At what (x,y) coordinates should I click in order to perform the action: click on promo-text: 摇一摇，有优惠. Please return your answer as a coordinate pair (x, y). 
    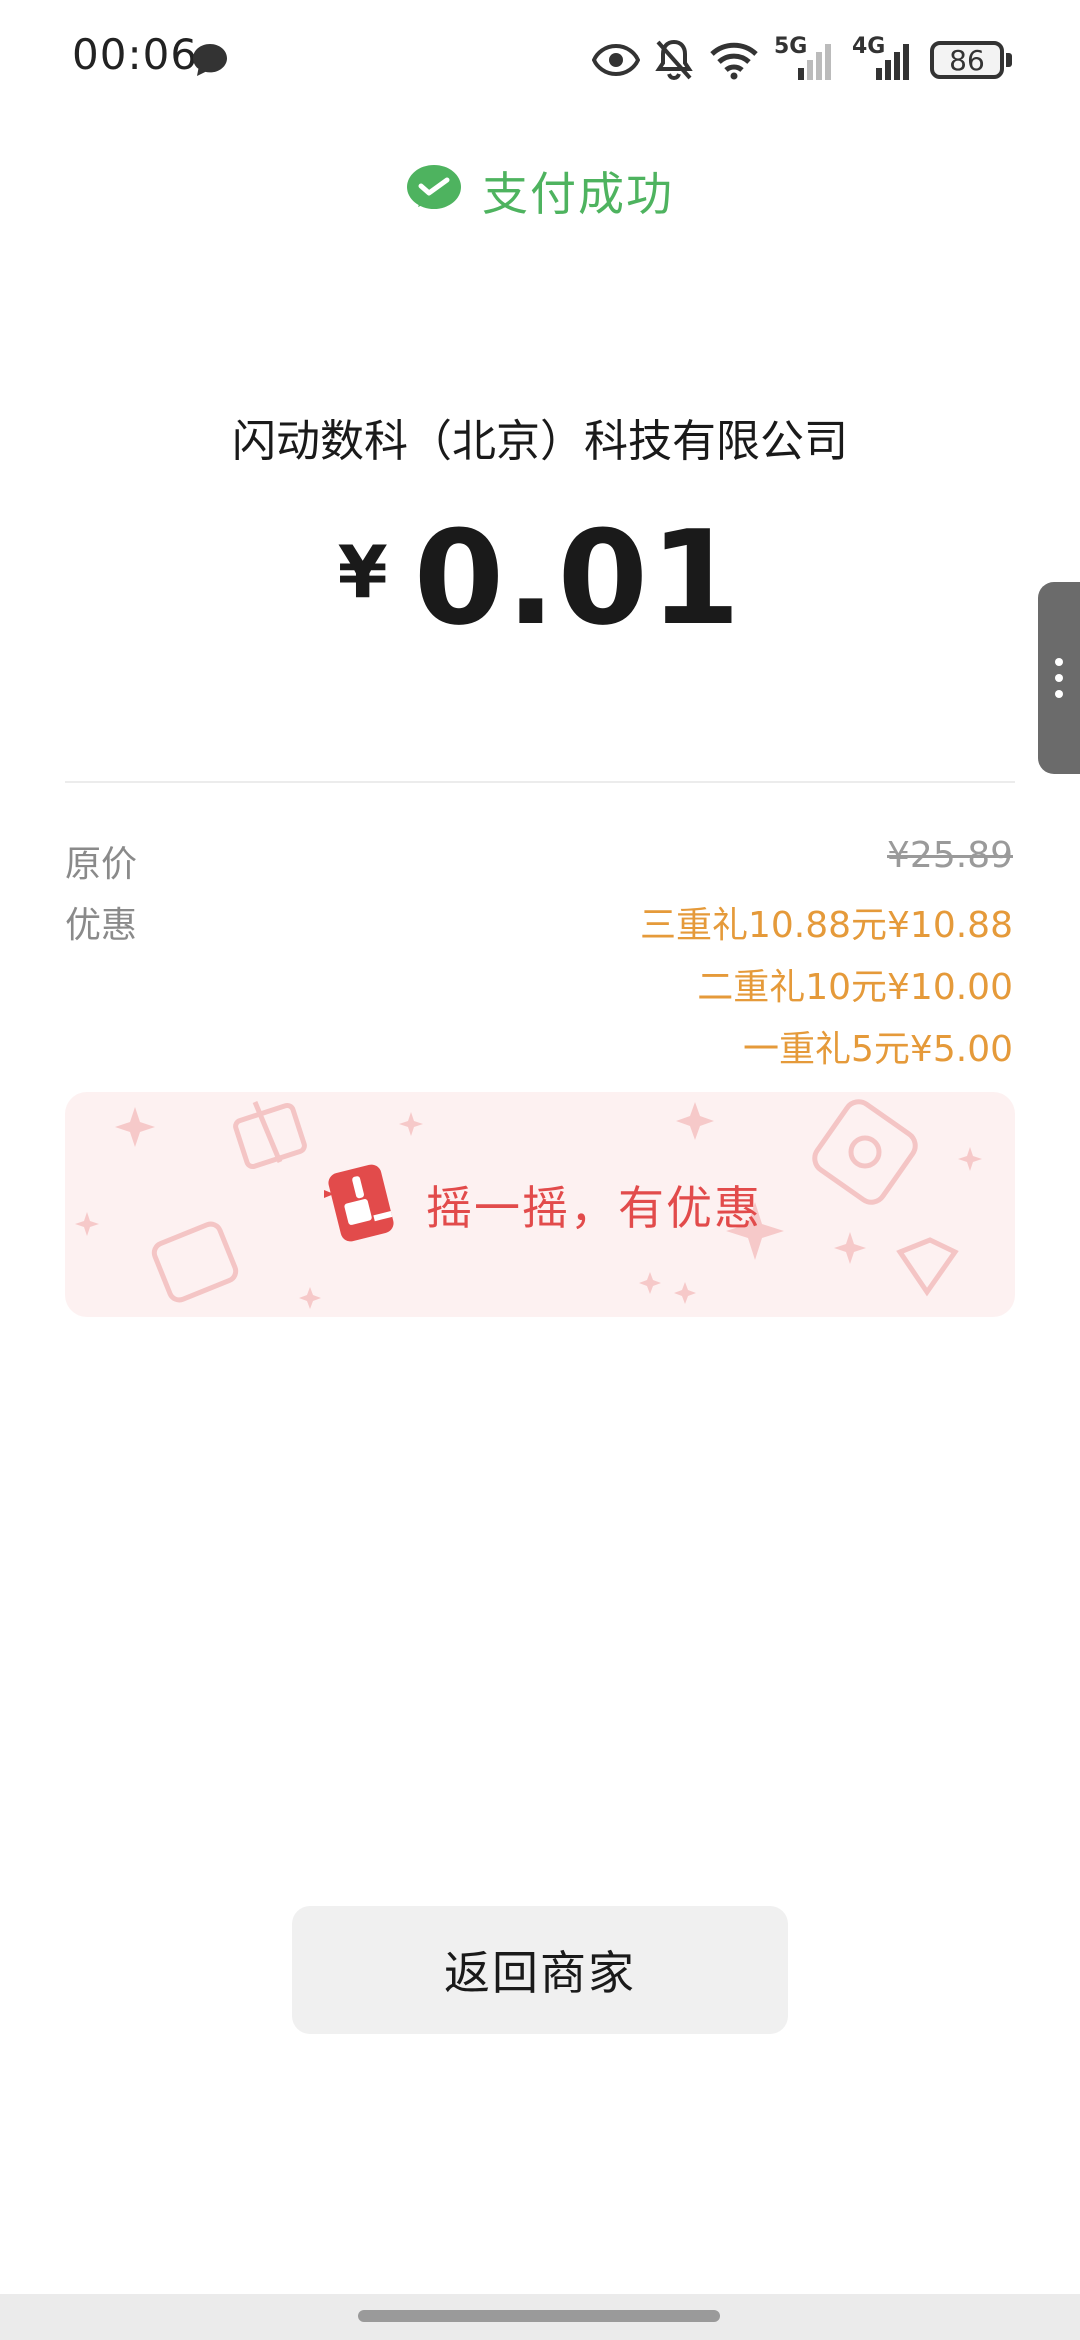
    Looking at the image, I should click on (594, 1207).